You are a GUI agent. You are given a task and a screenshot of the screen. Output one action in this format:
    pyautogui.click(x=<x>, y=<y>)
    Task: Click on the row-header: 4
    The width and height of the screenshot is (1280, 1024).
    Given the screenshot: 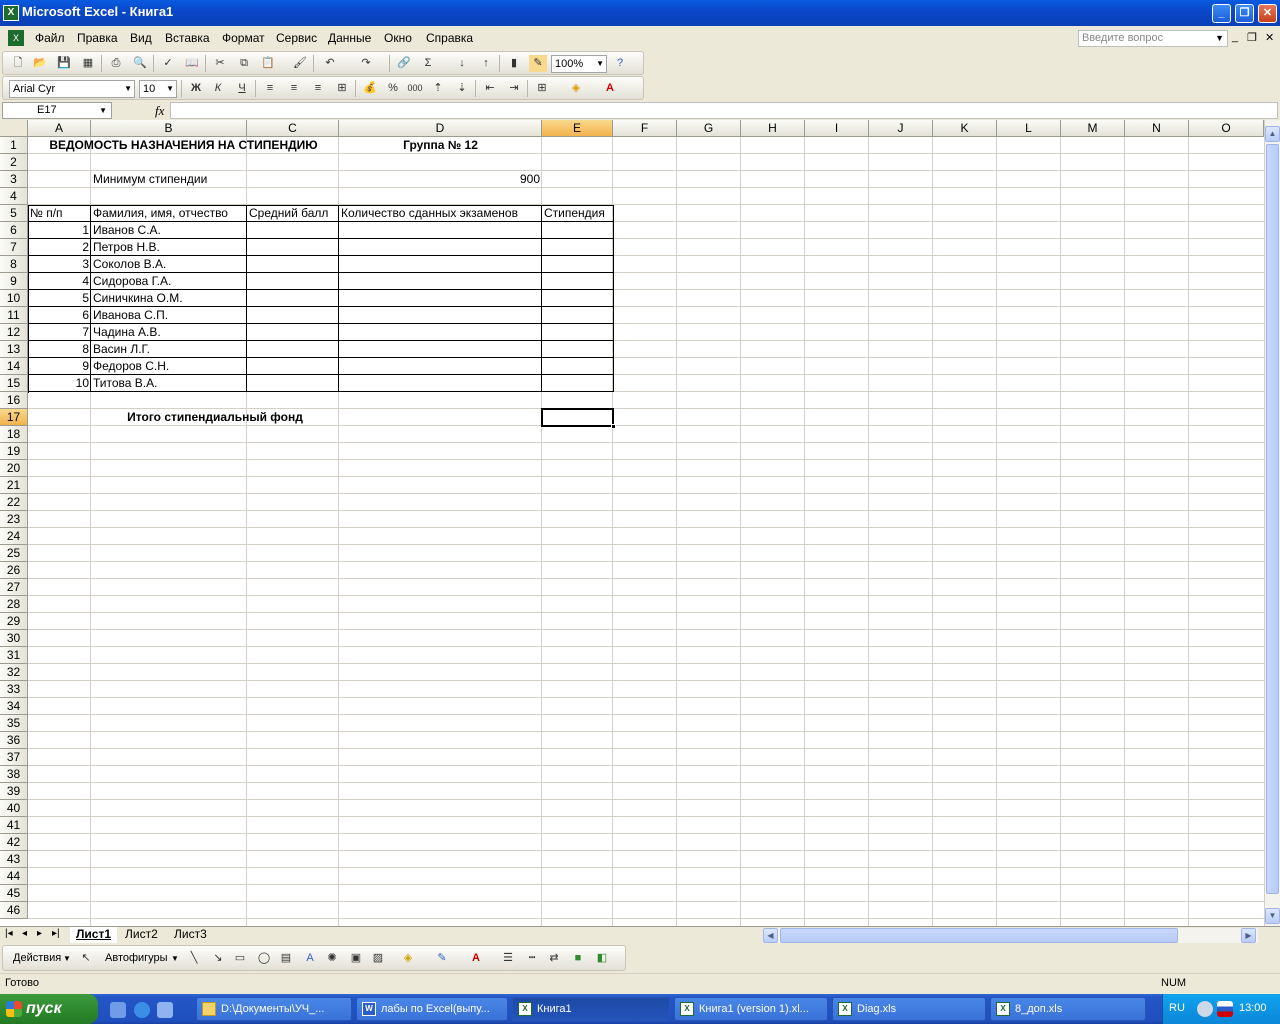 What is the action you would take?
    pyautogui.click(x=14, y=196)
    